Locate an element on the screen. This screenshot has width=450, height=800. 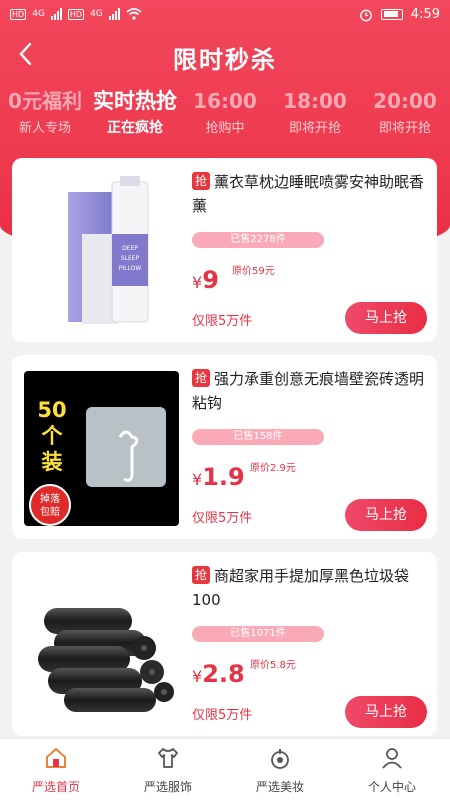
original-price: 原价5.8元 is located at coordinates (273, 665).